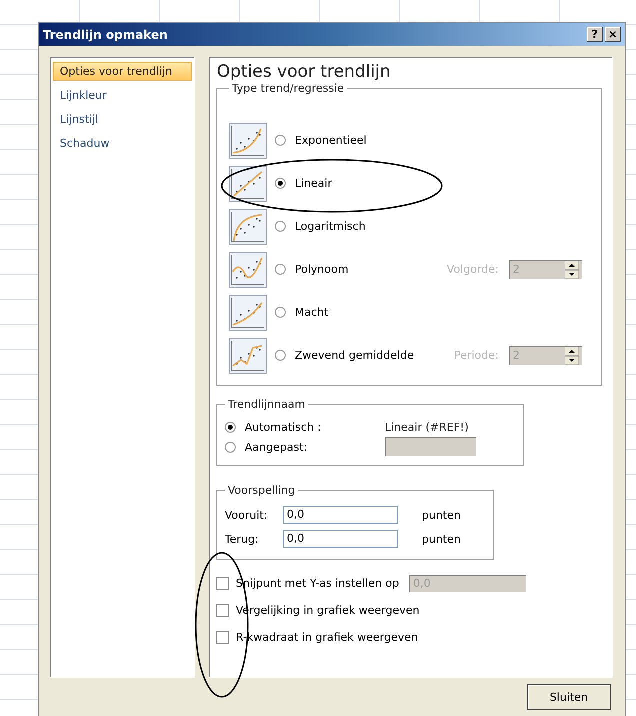  What do you see at coordinates (569, 697) in the screenshot?
I see `close-dialog-button: Sluiten` at bounding box center [569, 697].